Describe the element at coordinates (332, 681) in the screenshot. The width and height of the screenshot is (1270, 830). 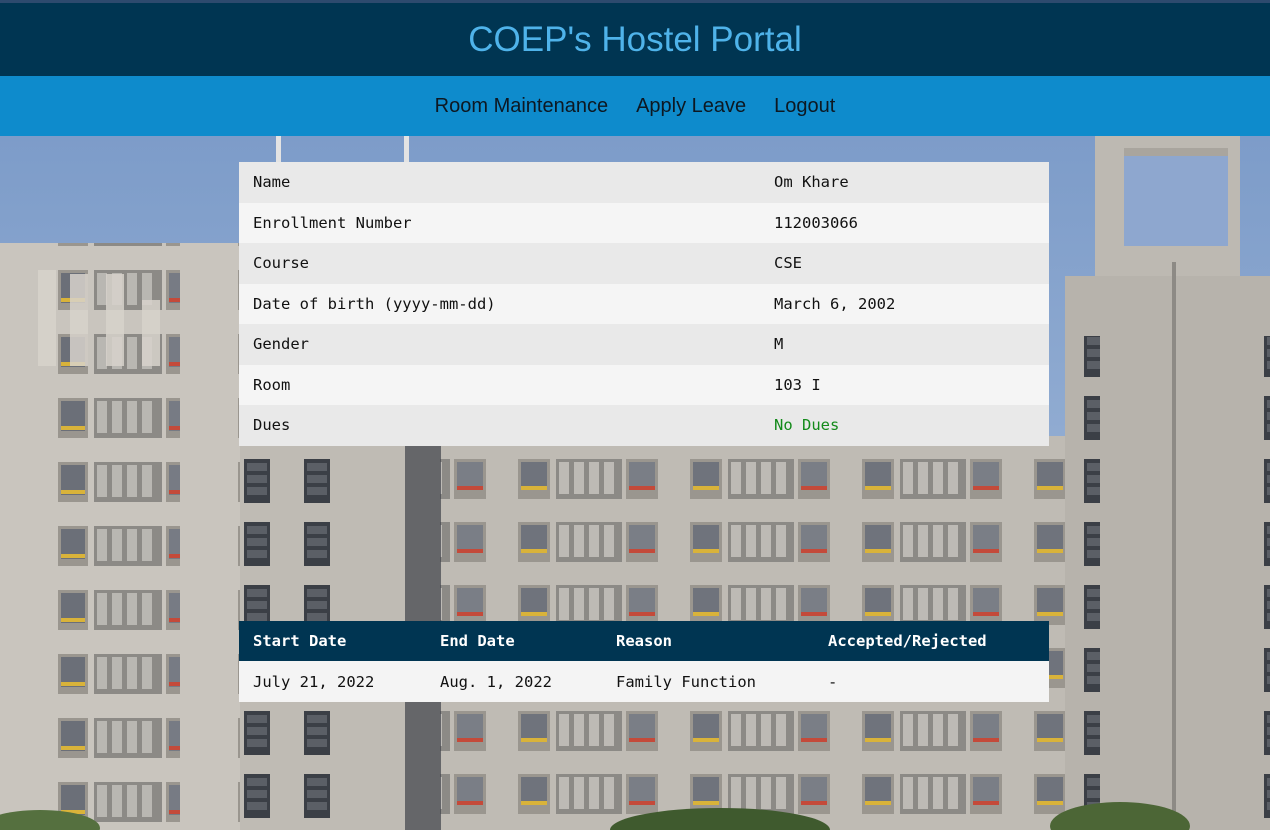
I see `leave-start-date: July 21, 2022` at that location.